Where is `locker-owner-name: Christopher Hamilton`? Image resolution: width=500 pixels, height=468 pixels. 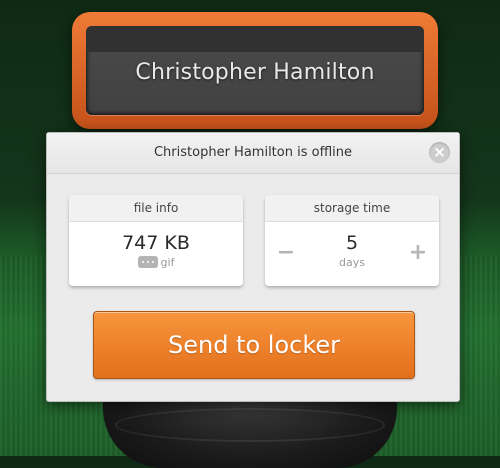 locker-owner-name: Christopher Hamilton is located at coordinates (255, 72).